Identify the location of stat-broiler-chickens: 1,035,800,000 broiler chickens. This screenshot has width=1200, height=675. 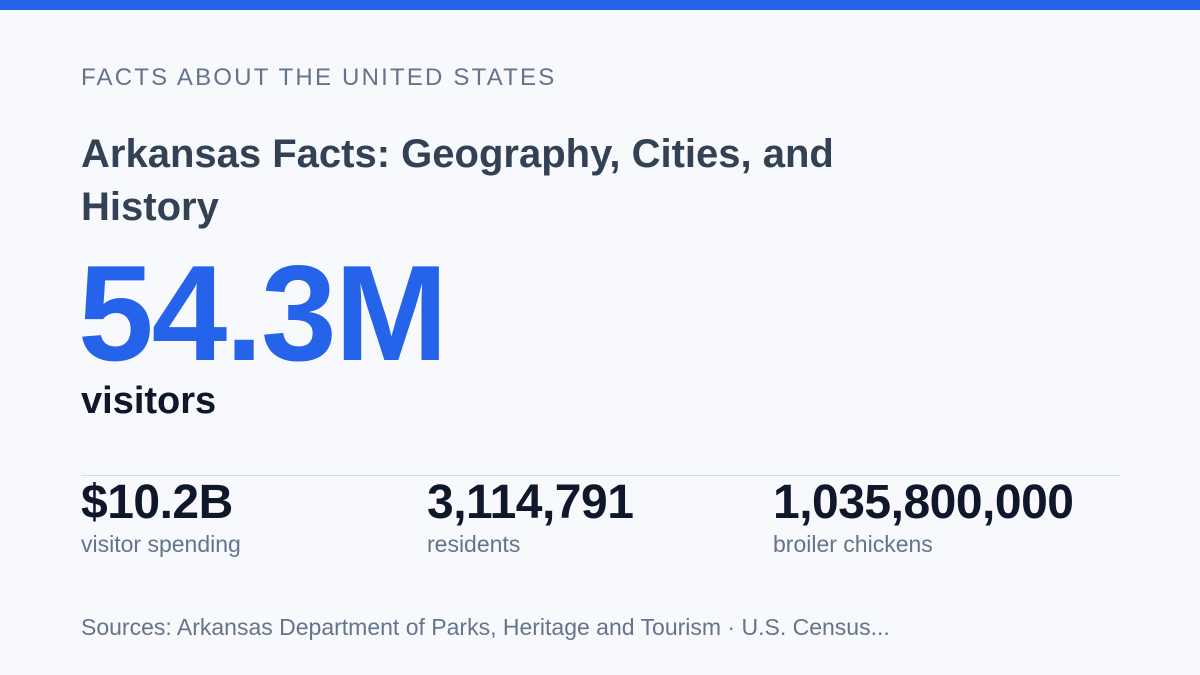
(923, 517).